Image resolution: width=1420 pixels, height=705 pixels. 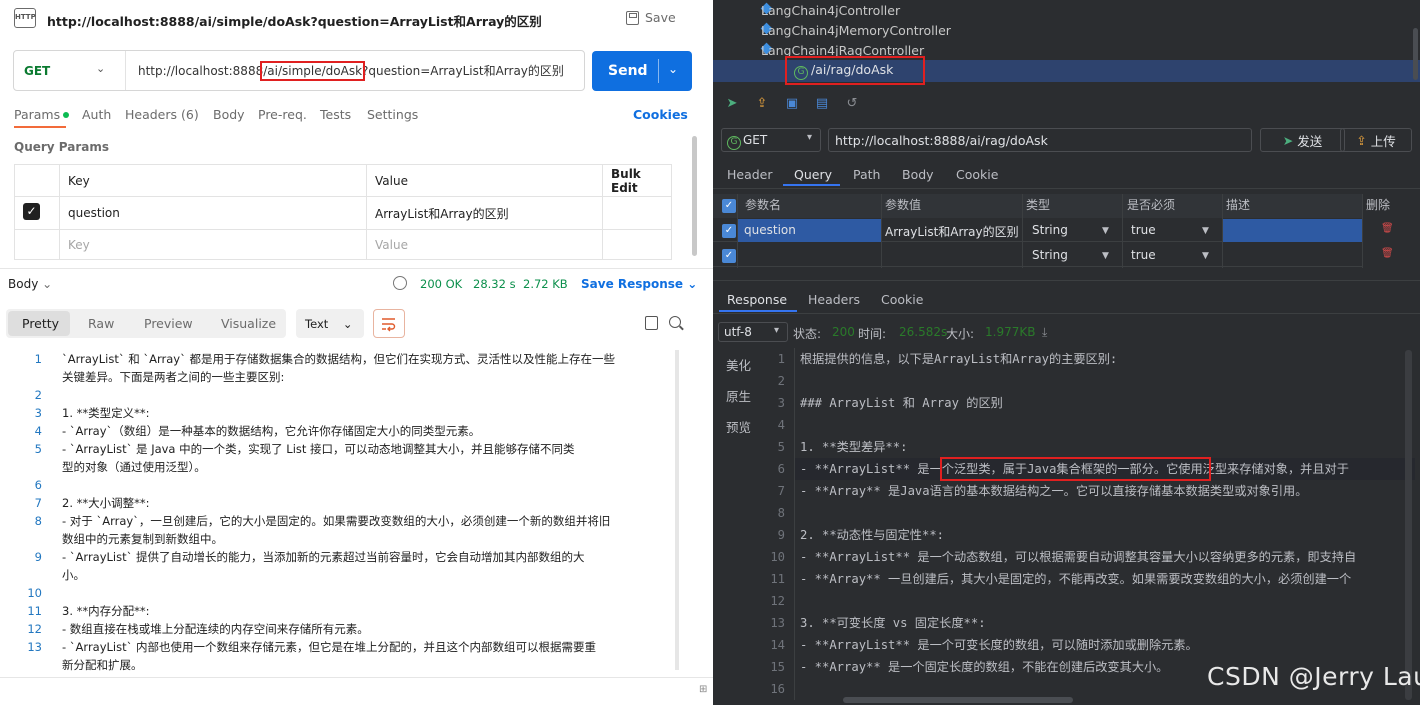 What do you see at coordinates (42, 114) in the screenshot?
I see `tab-params: Params` at bounding box center [42, 114].